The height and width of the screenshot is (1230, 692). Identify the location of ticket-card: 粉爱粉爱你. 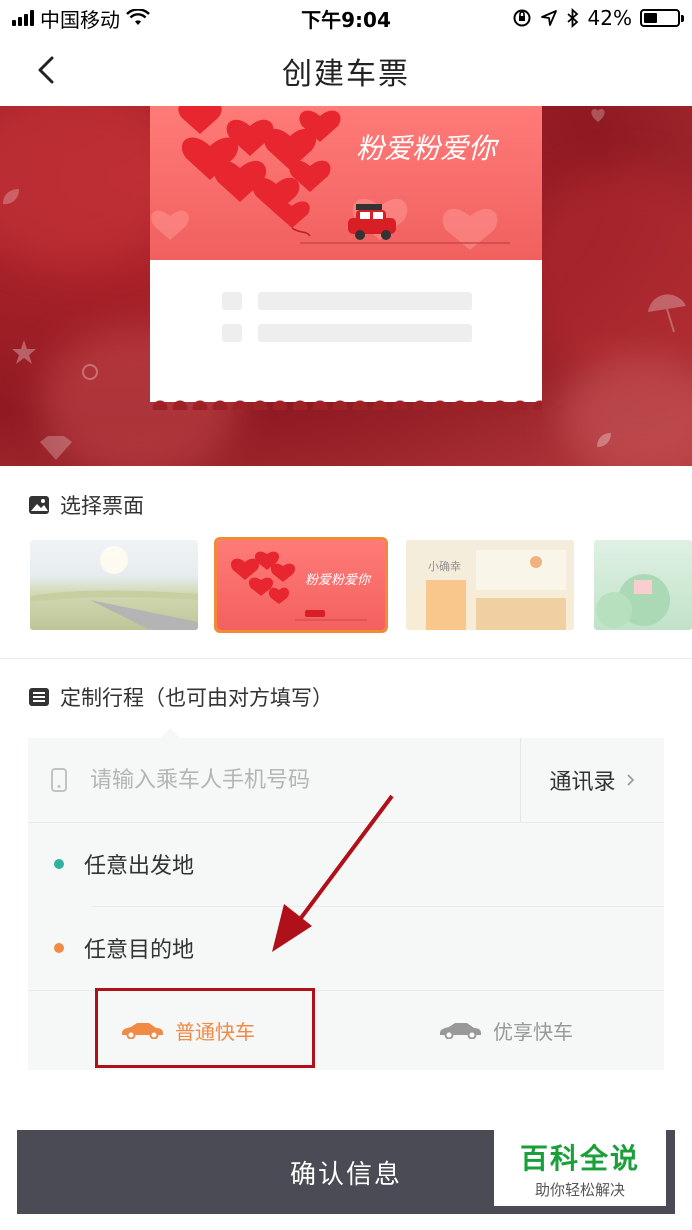
(346, 258).